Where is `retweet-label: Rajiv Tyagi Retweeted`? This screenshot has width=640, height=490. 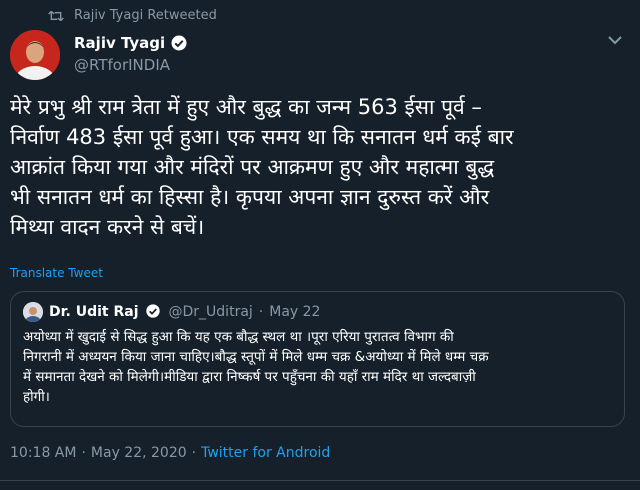 retweet-label: Rajiv Tyagi Retweeted is located at coordinates (145, 15).